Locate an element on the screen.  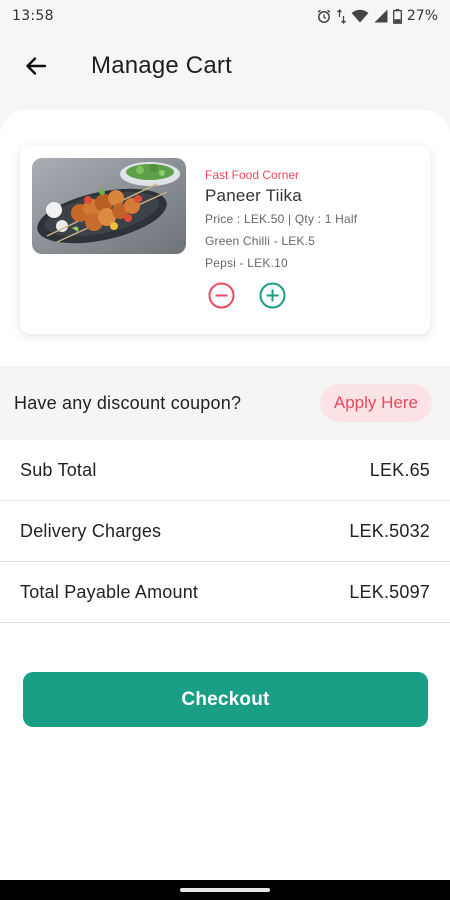
summary-value: LEK.5097 is located at coordinates (389, 591).